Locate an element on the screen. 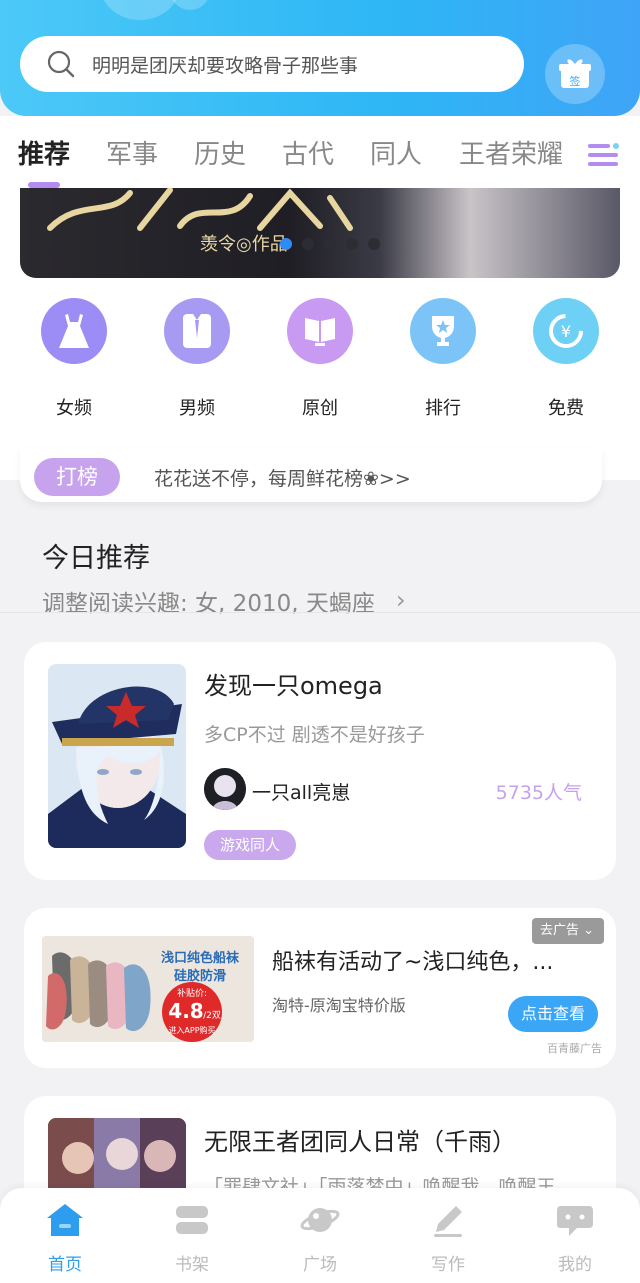  nav-label: 写作 is located at coordinates (448, 1265).